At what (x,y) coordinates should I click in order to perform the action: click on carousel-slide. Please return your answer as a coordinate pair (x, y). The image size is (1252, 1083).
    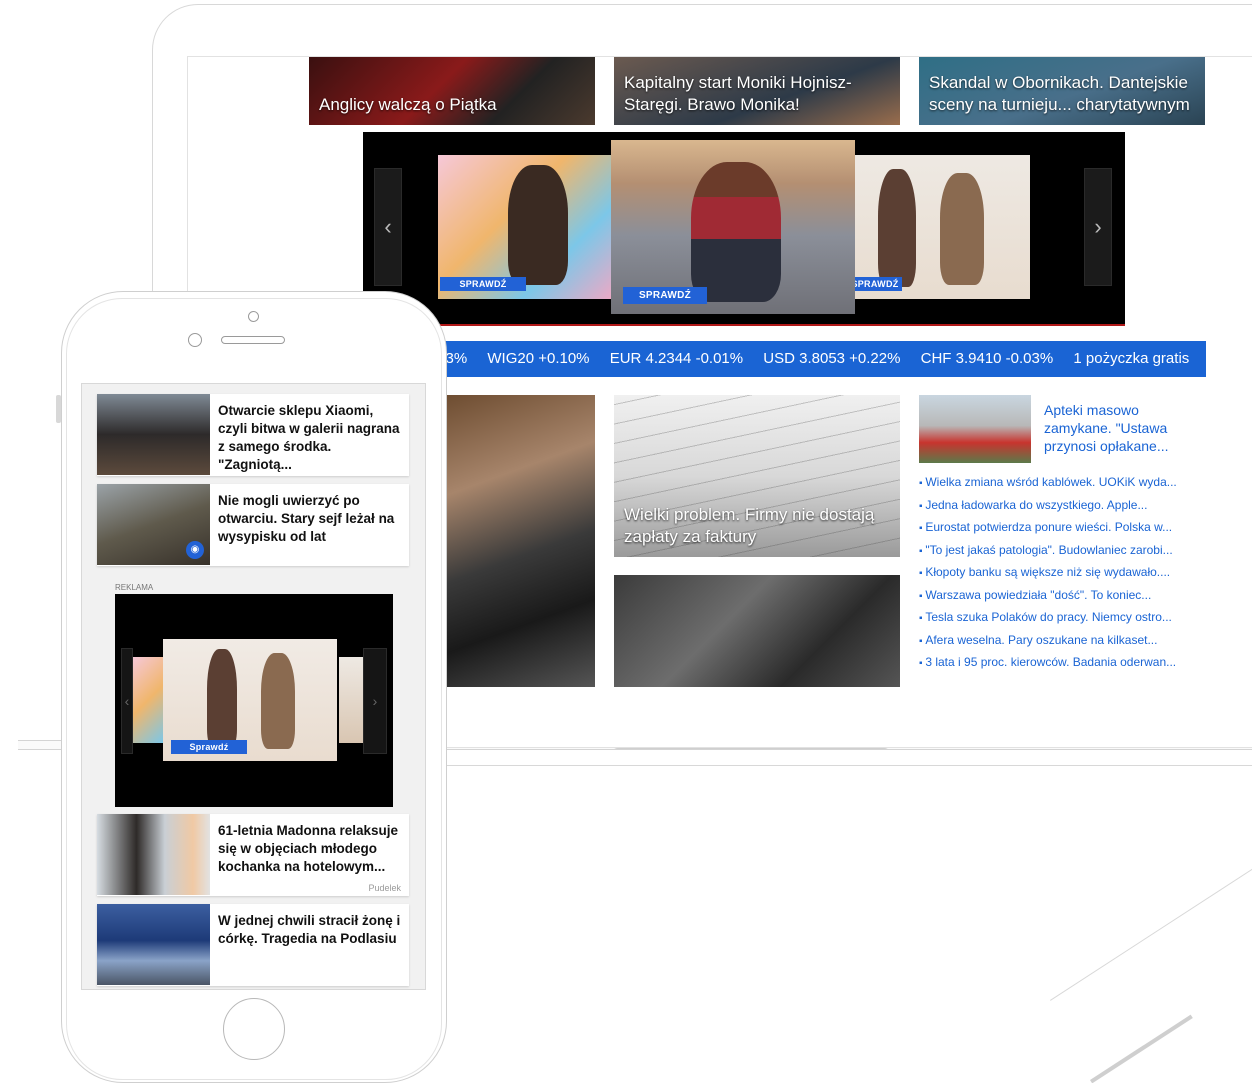
    Looking at the image, I should click on (148, 700).